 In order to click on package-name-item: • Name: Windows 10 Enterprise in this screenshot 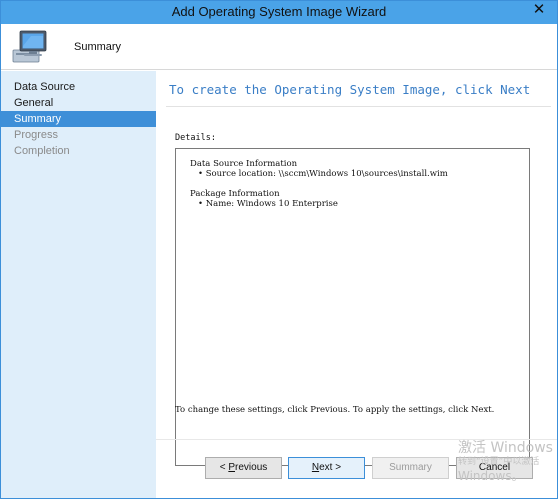, I will do `click(268, 204)`.